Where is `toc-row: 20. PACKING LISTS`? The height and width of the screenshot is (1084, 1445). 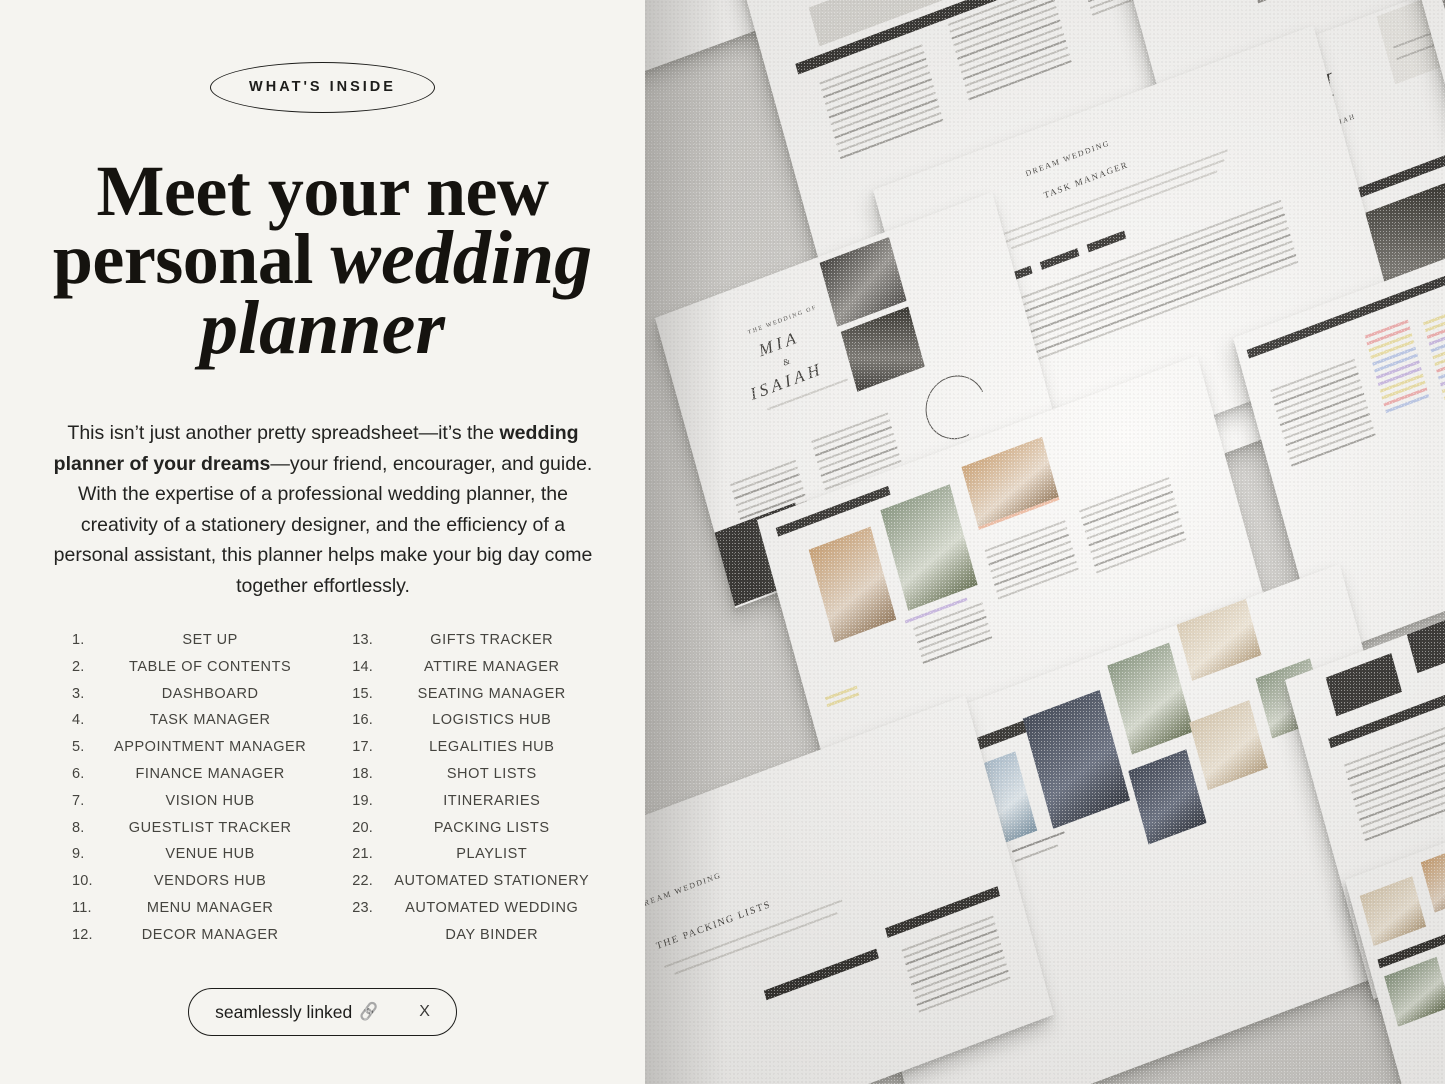
toc-row: 20. PACKING LISTS is located at coordinates (470, 833).